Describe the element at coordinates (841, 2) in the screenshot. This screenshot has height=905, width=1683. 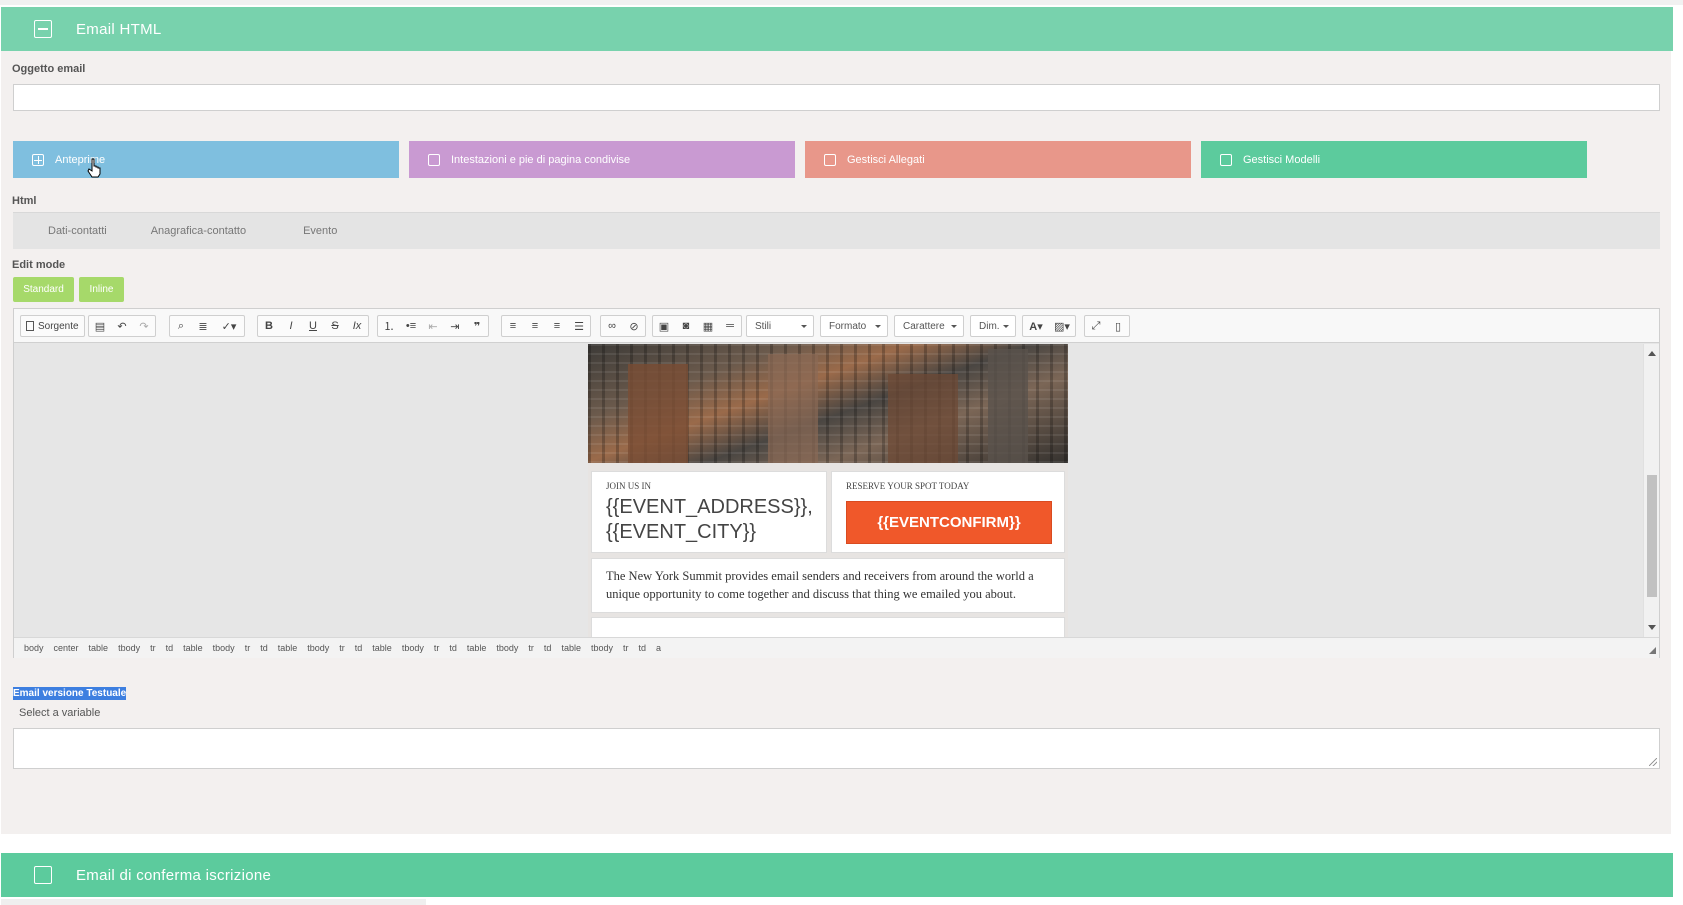
I see `top-divider` at that location.